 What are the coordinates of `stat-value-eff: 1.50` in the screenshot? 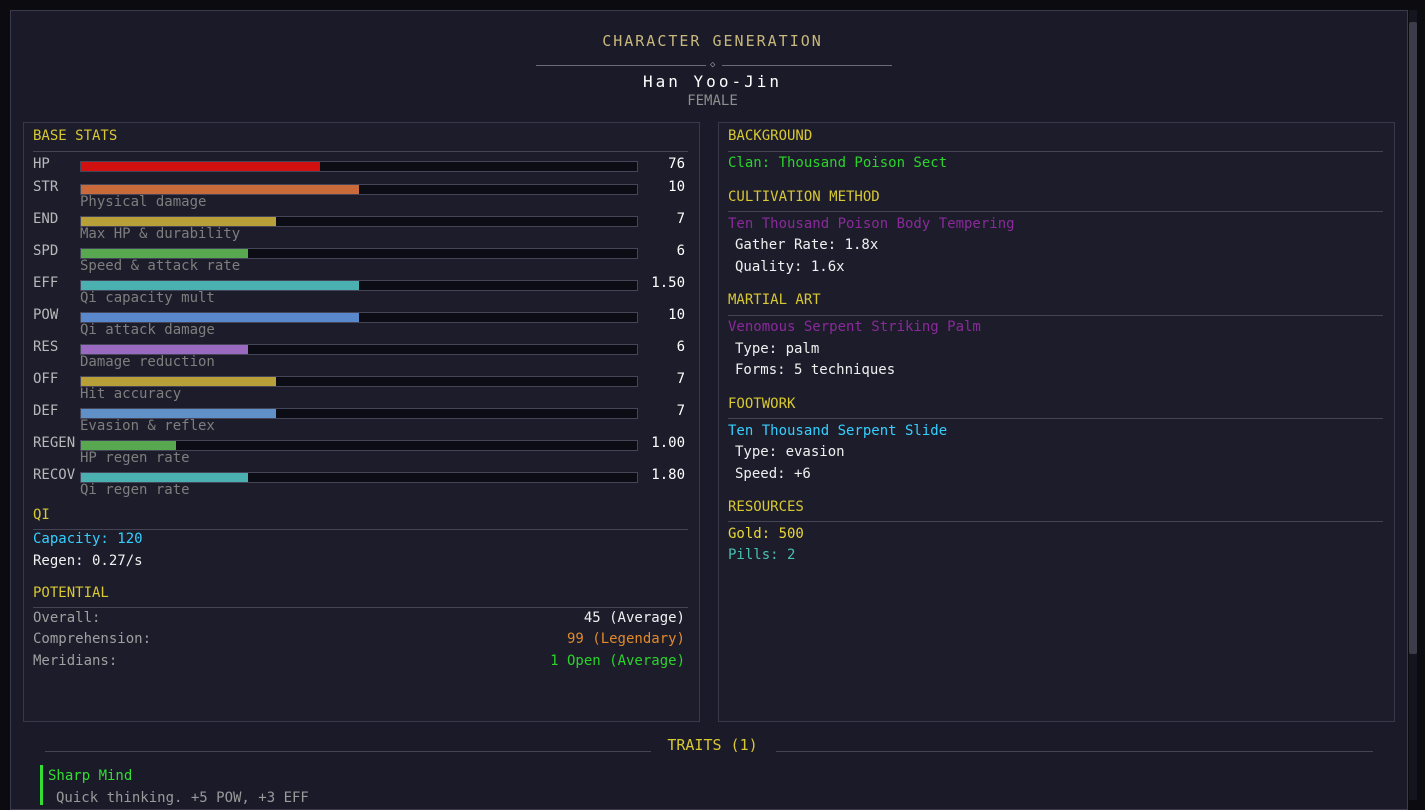 It's located at (668, 283).